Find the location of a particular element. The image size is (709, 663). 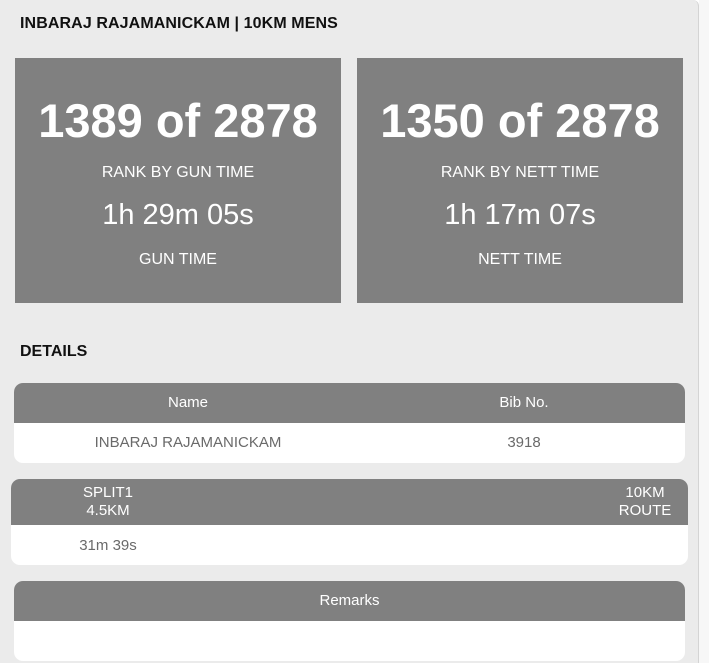

gun-rank-value: 1389 of 2878 is located at coordinates (178, 120).